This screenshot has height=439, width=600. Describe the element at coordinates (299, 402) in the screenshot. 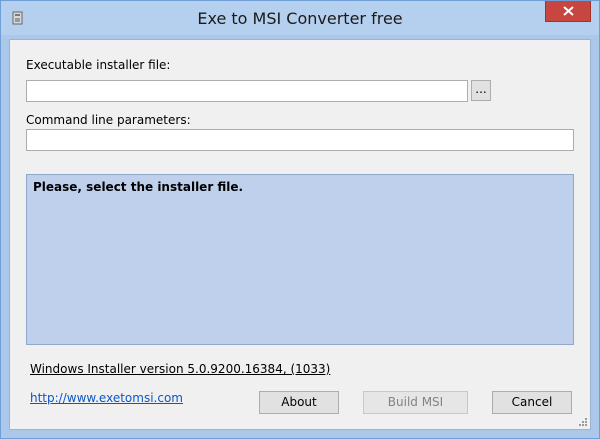

I see `about-button: About` at that location.